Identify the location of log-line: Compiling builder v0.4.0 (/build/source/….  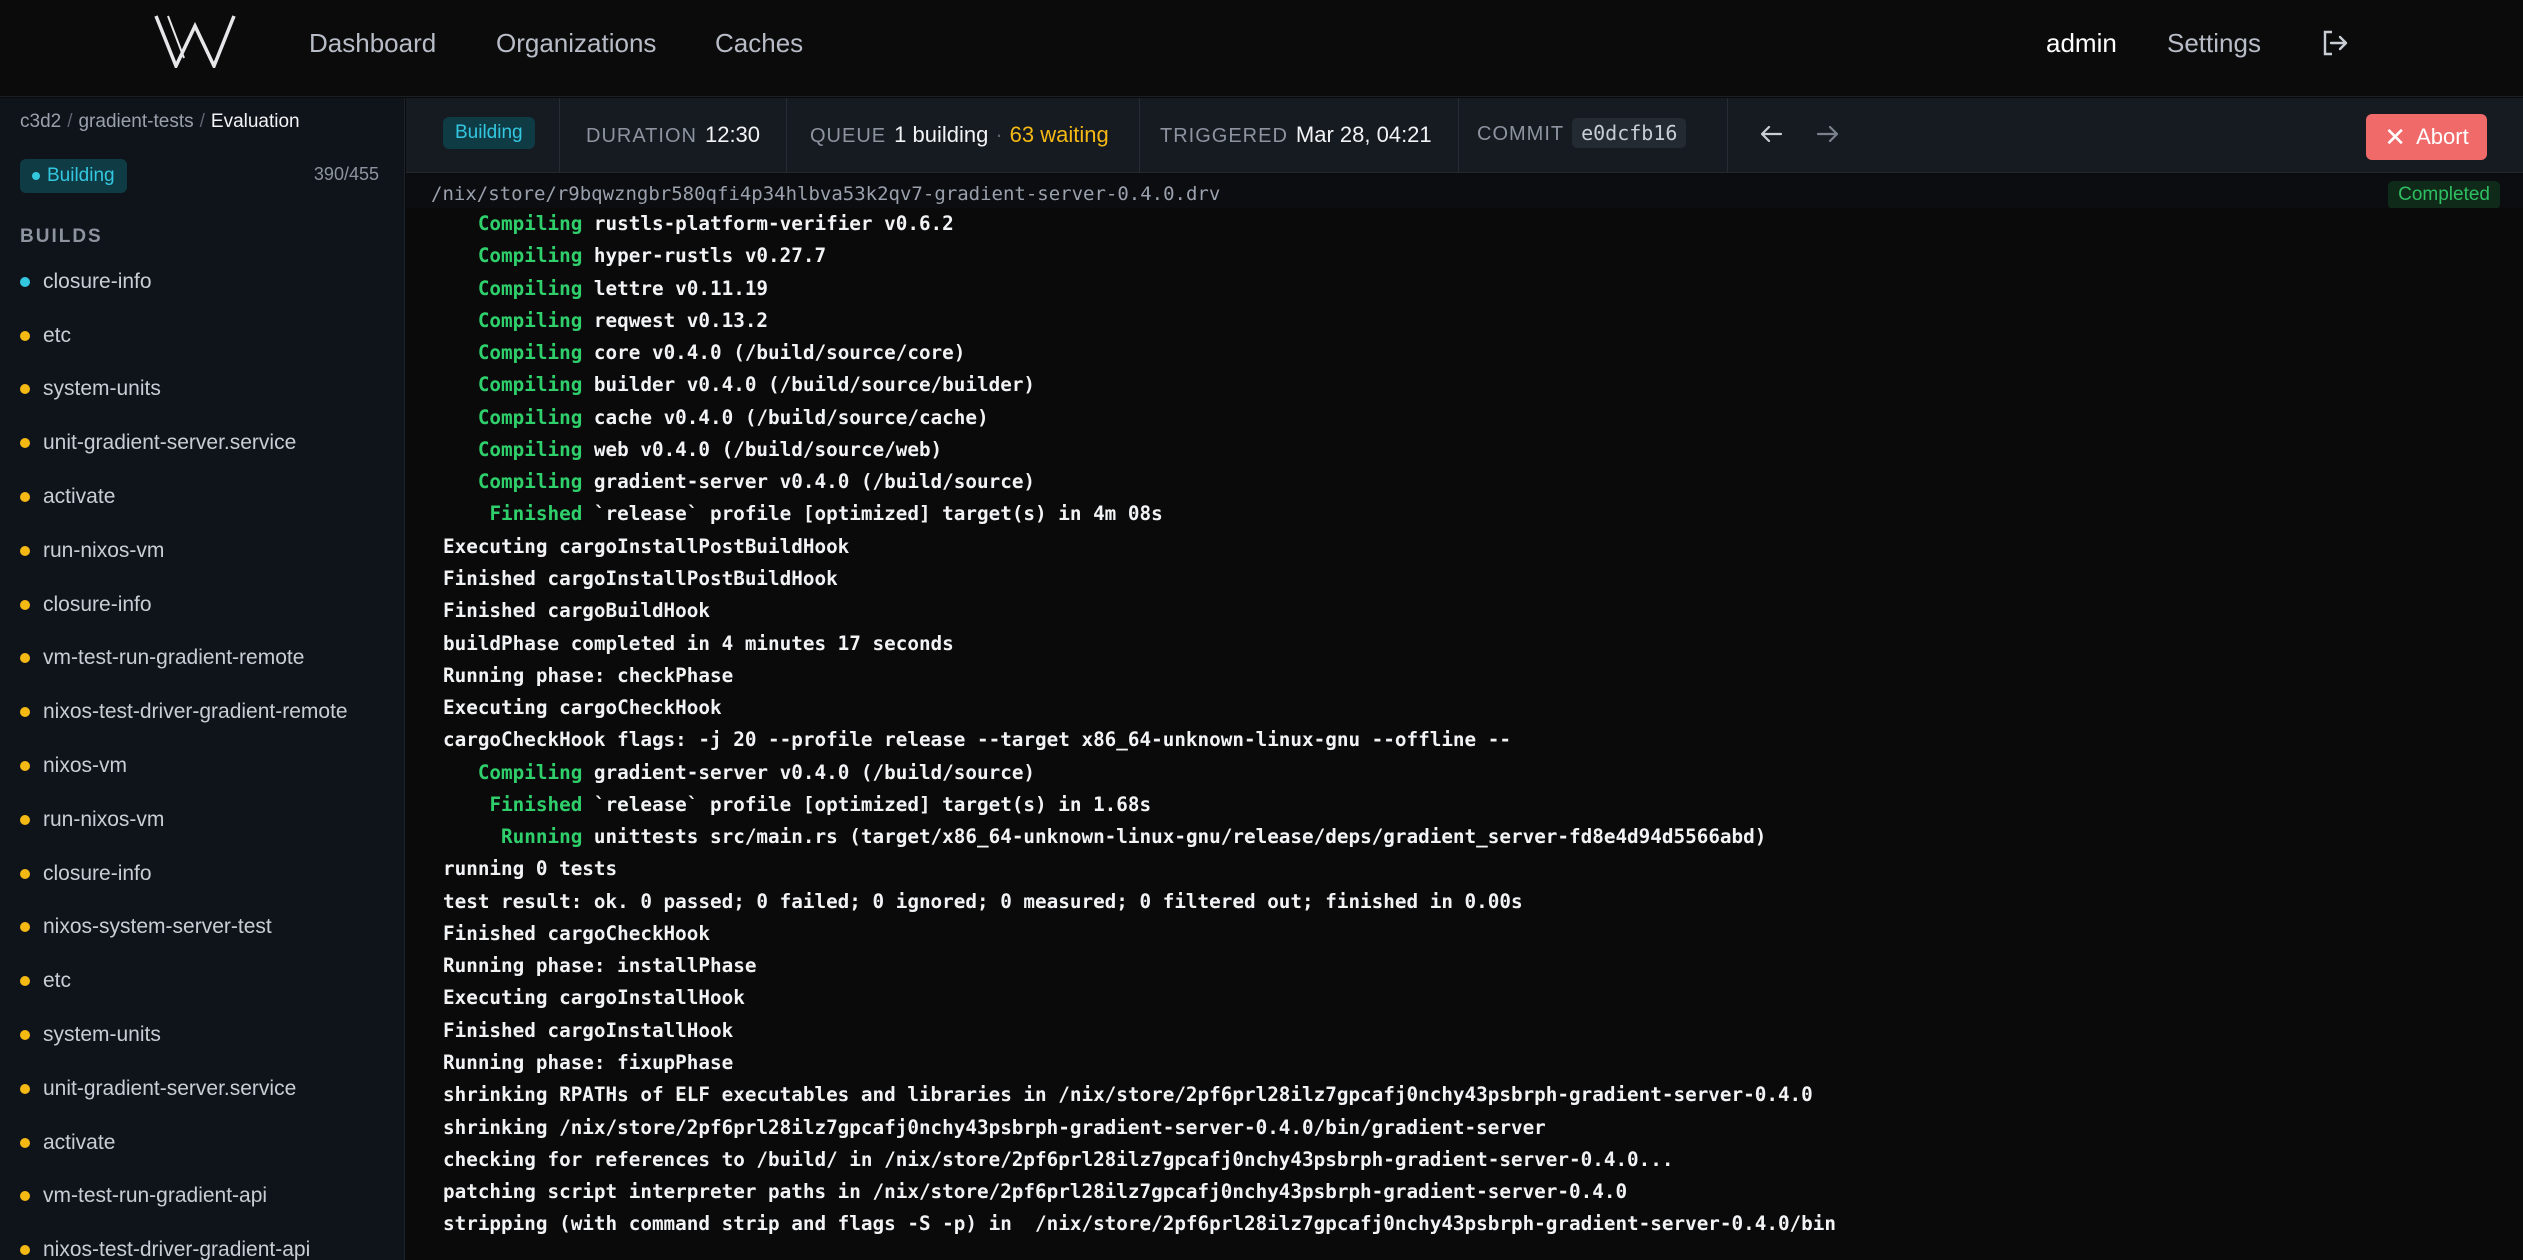
(739, 385).